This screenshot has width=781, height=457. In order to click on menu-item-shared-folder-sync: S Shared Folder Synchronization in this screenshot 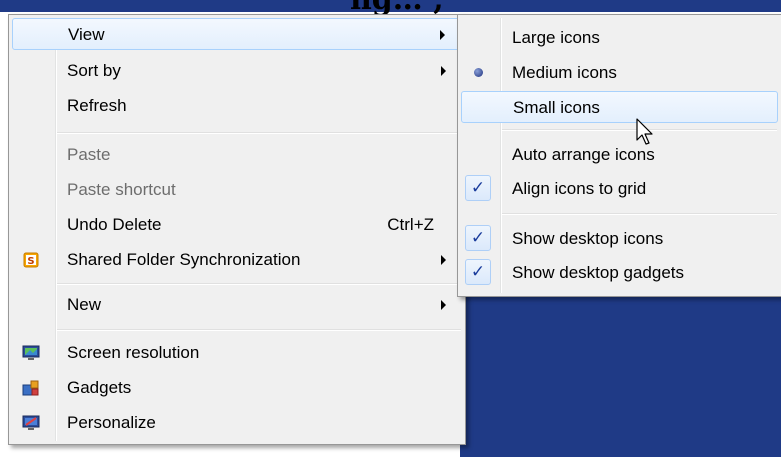, I will do `click(237, 260)`.